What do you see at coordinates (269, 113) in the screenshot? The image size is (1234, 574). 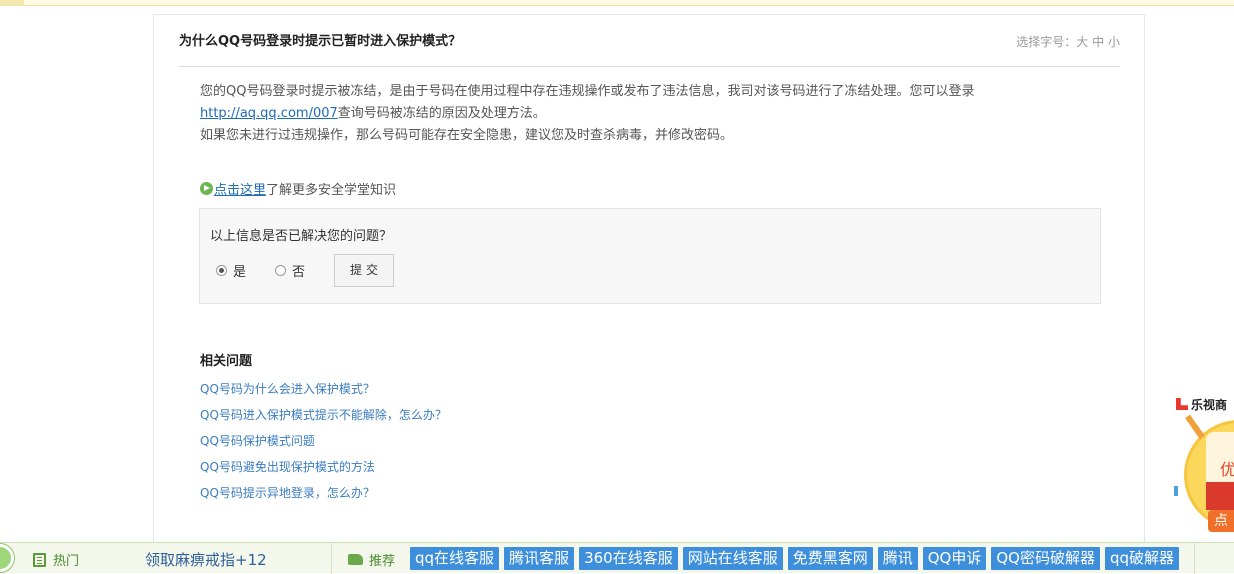 I see `aq-link: http://aq.qq.com/007` at bounding box center [269, 113].